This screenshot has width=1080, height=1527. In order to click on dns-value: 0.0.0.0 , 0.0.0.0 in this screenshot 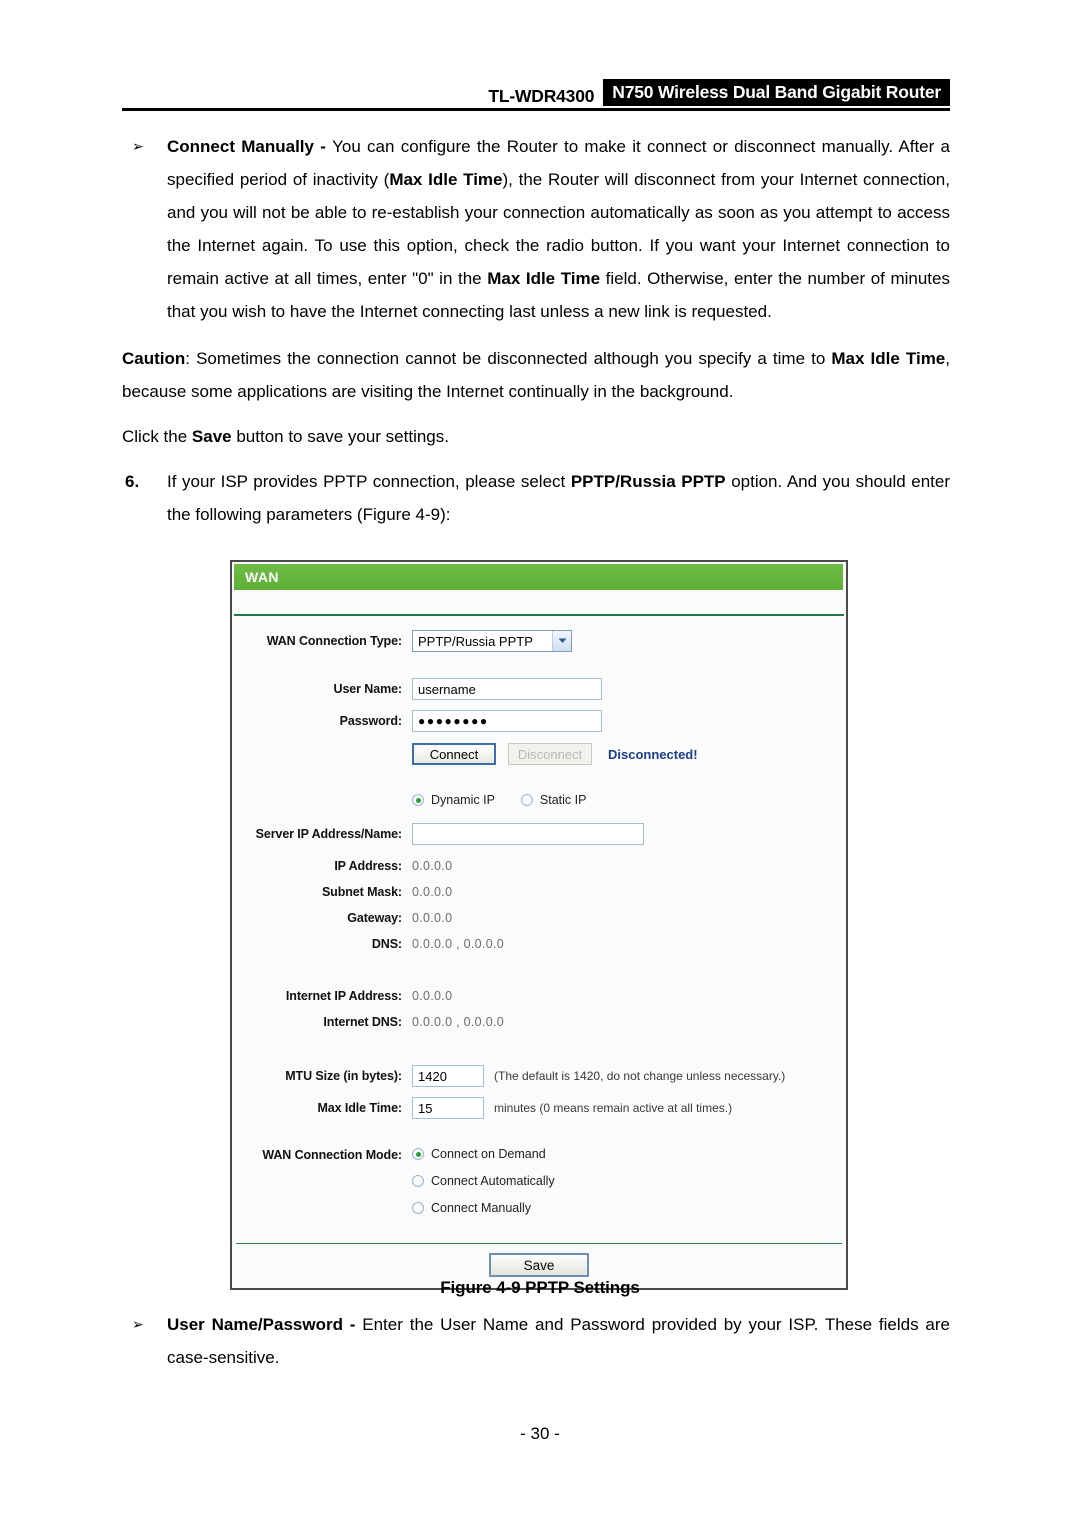, I will do `click(458, 944)`.